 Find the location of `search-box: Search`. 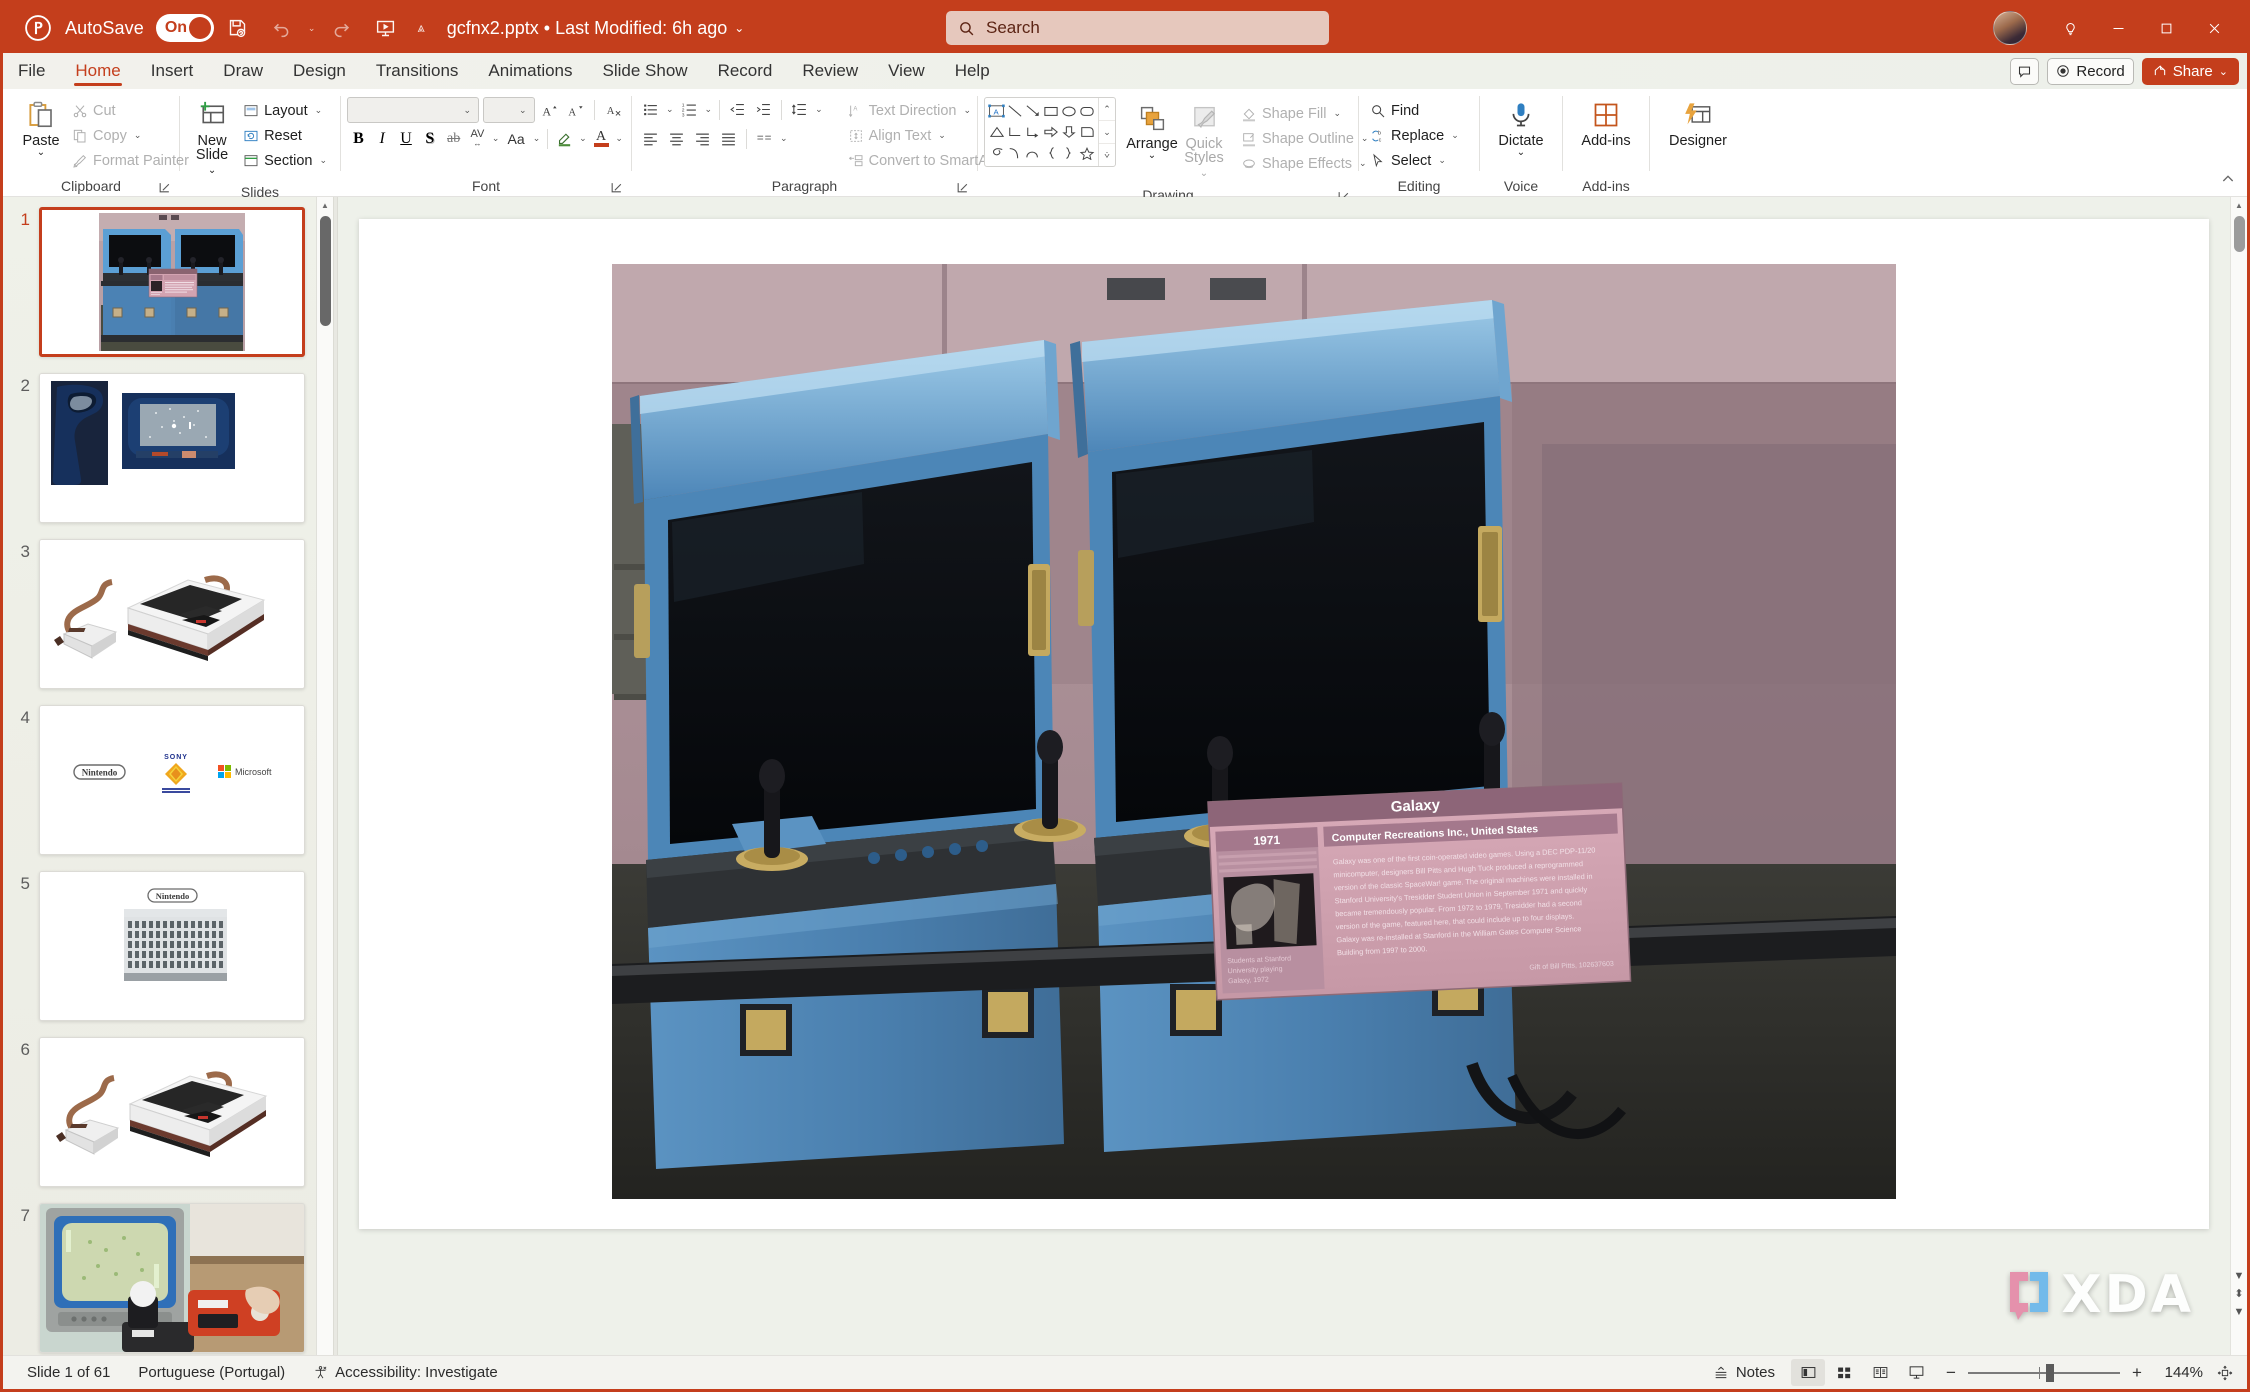

search-box: Search is located at coordinates (1137, 28).